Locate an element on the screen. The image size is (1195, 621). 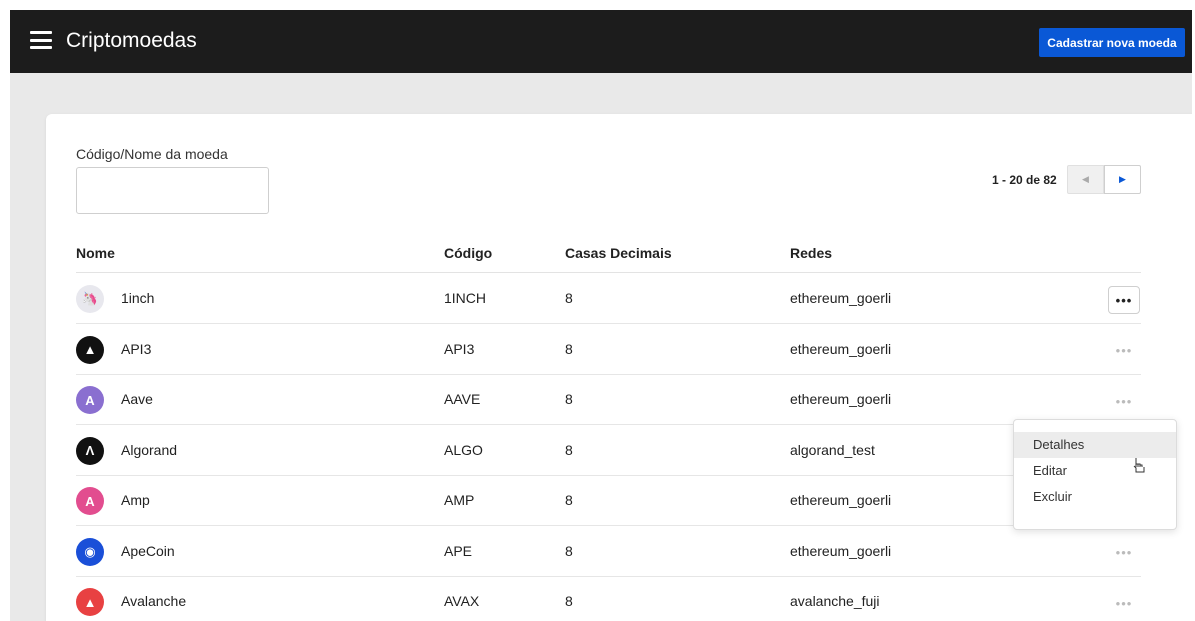
chevron-left-icon: ◀ is located at coordinates (1085, 179).